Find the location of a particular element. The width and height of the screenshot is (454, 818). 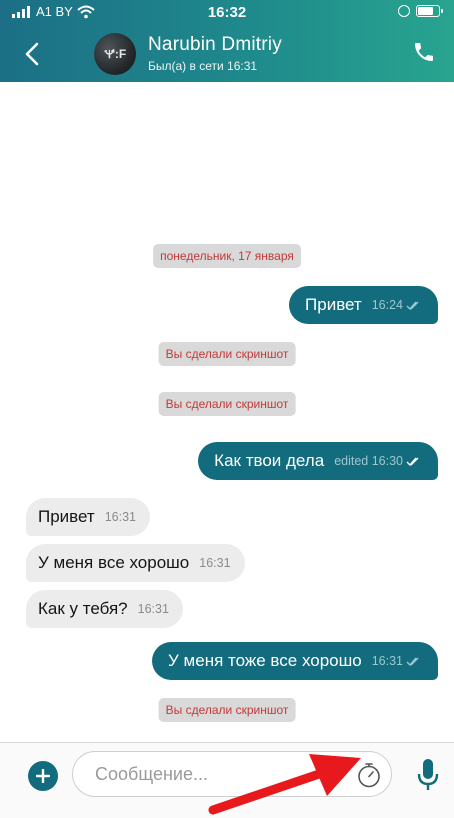

message-field is located at coordinates (232, 774).